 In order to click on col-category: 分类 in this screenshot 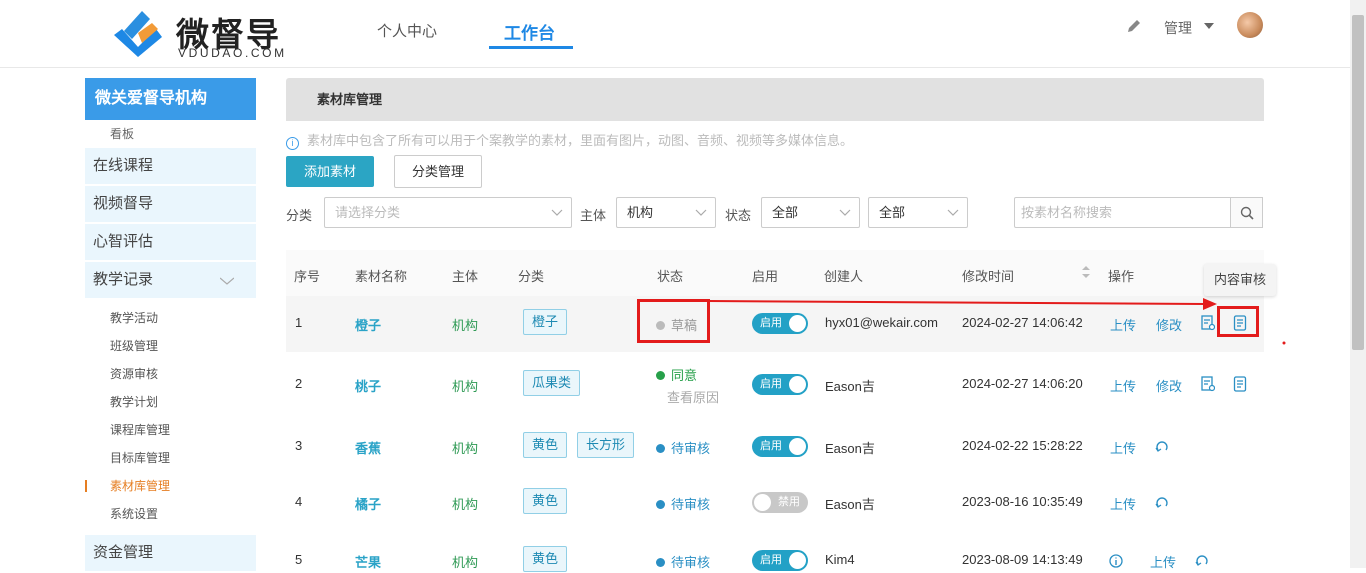, I will do `click(531, 276)`.